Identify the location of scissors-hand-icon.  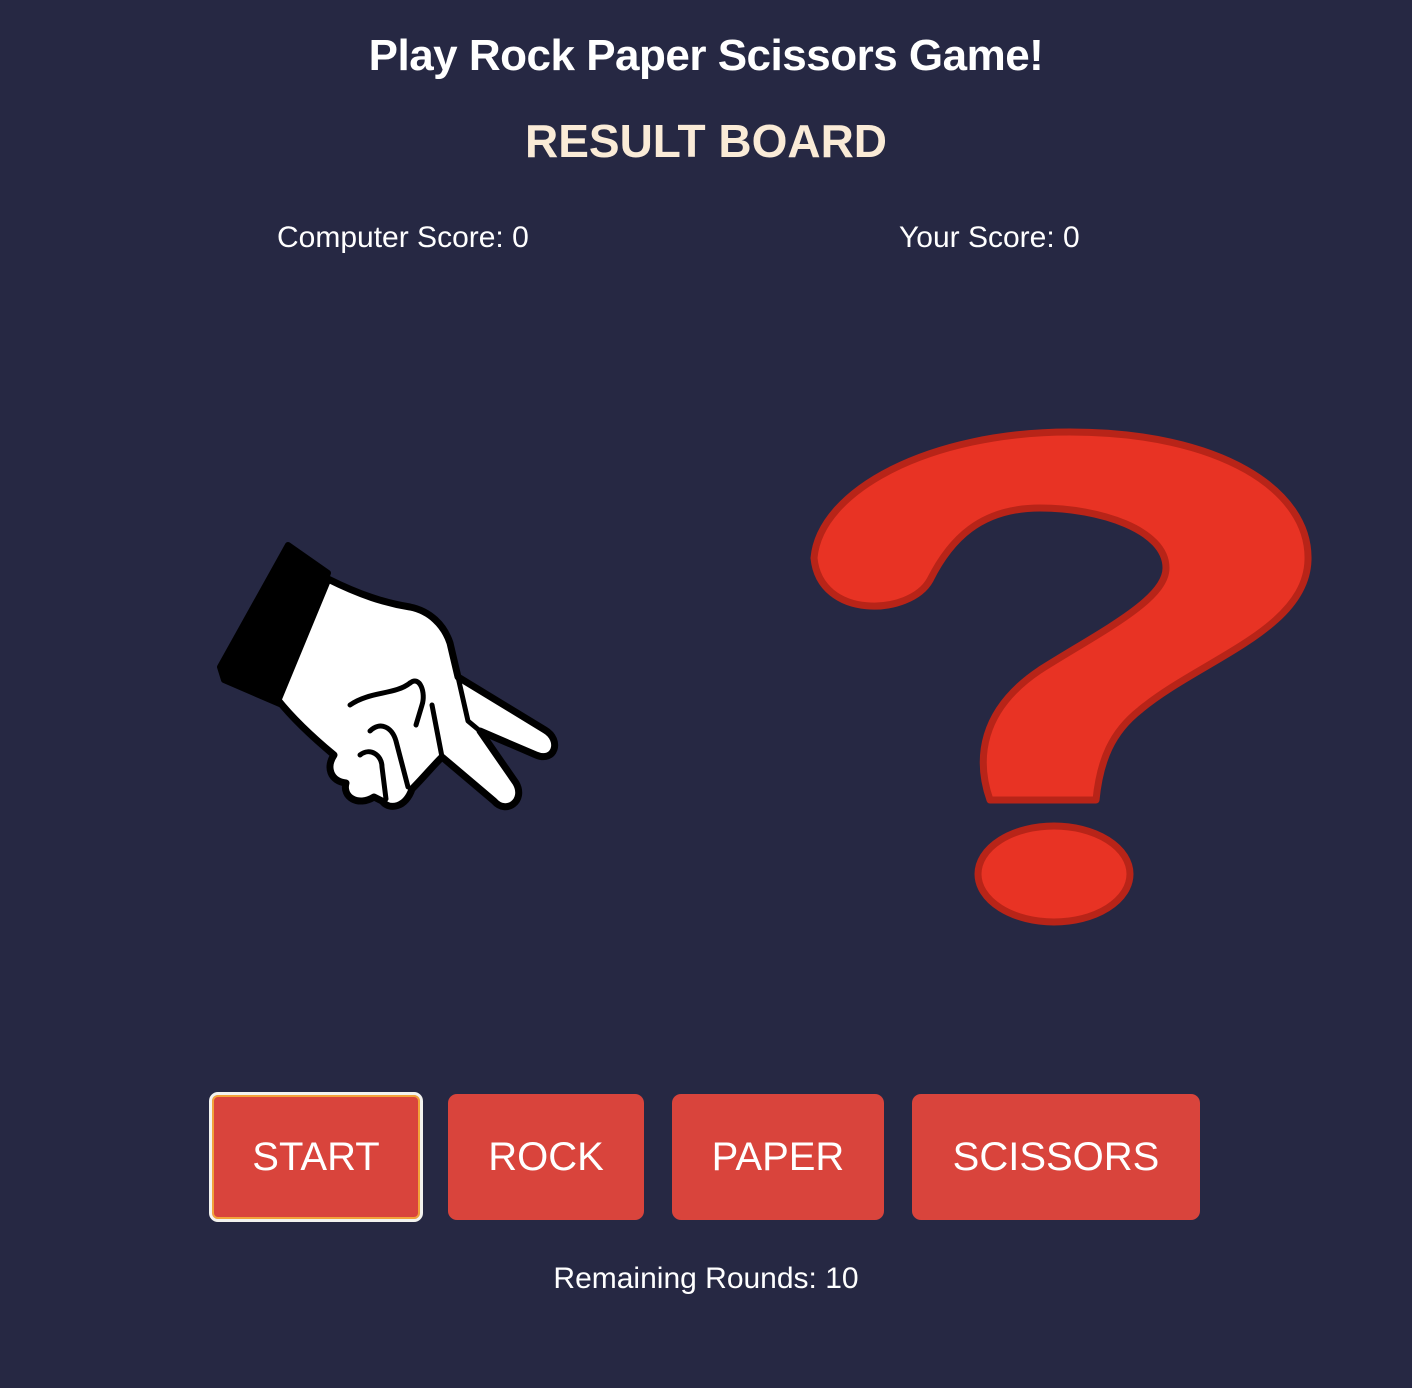
(387, 676).